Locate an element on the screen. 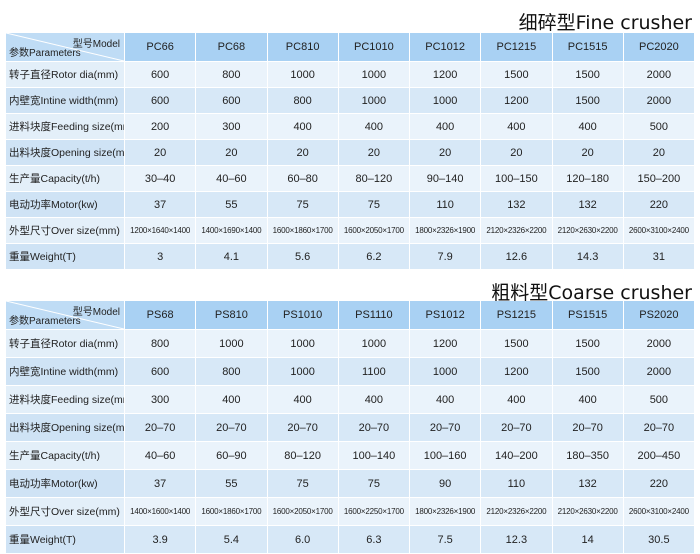 This screenshot has height=554, width=700. model-header: PS1515 is located at coordinates (587, 315).